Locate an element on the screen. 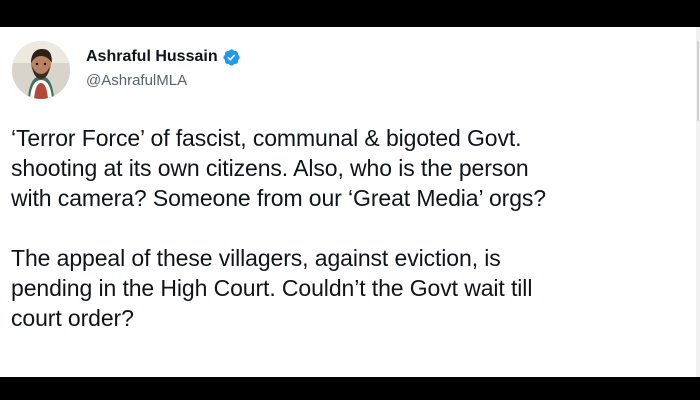 The image size is (700, 400). author-display-name: Ashraful Hussain is located at coordinates (152, 57).